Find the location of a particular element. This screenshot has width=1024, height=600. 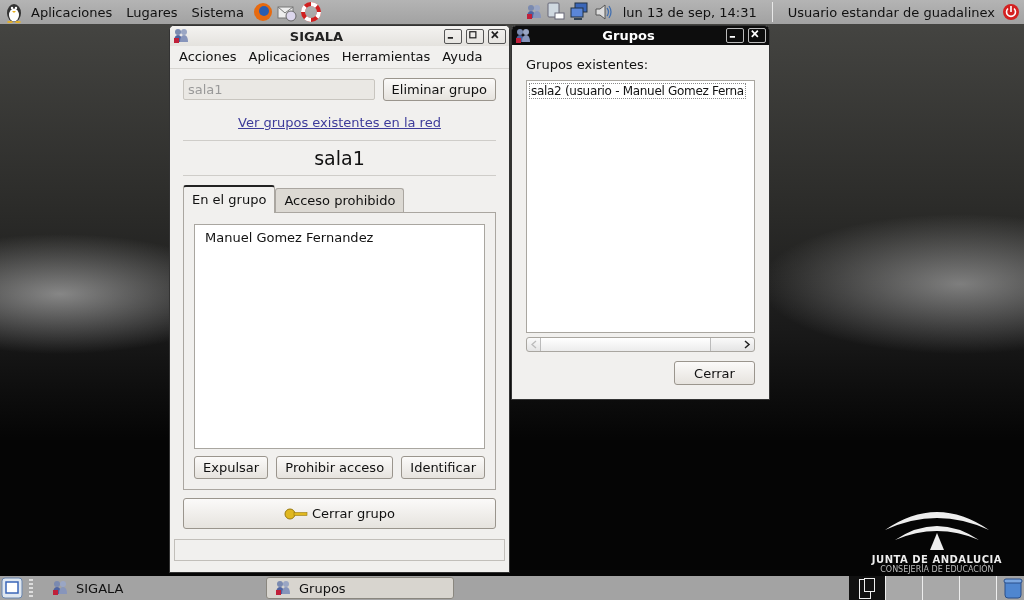

horizontal-scrollbar is located at coordinates (640, 344).